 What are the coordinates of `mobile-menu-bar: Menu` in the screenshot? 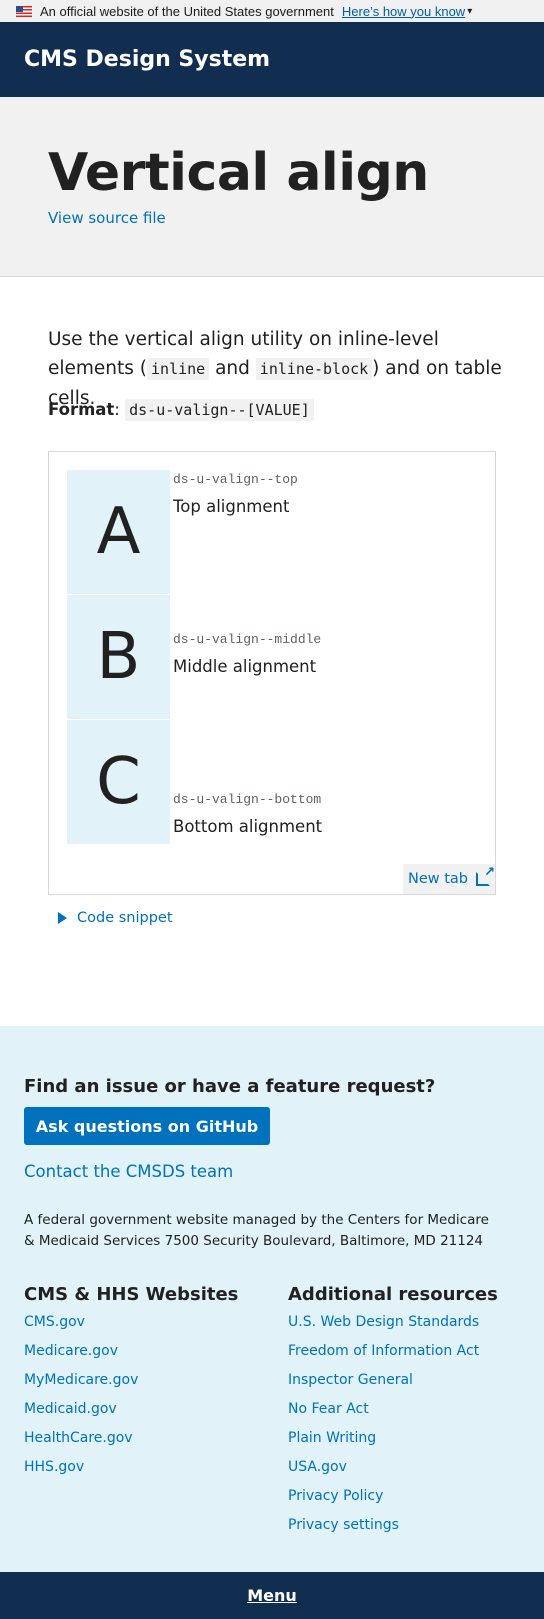 It's located at (272, 1595).